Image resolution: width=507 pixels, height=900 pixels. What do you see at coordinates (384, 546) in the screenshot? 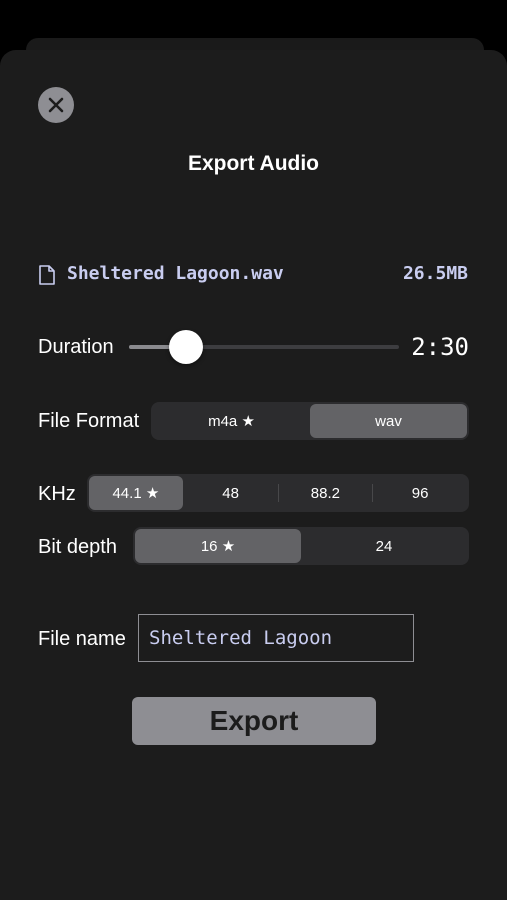
I see `bit-depth-option-24: 24` at bounding box center [384, 546].